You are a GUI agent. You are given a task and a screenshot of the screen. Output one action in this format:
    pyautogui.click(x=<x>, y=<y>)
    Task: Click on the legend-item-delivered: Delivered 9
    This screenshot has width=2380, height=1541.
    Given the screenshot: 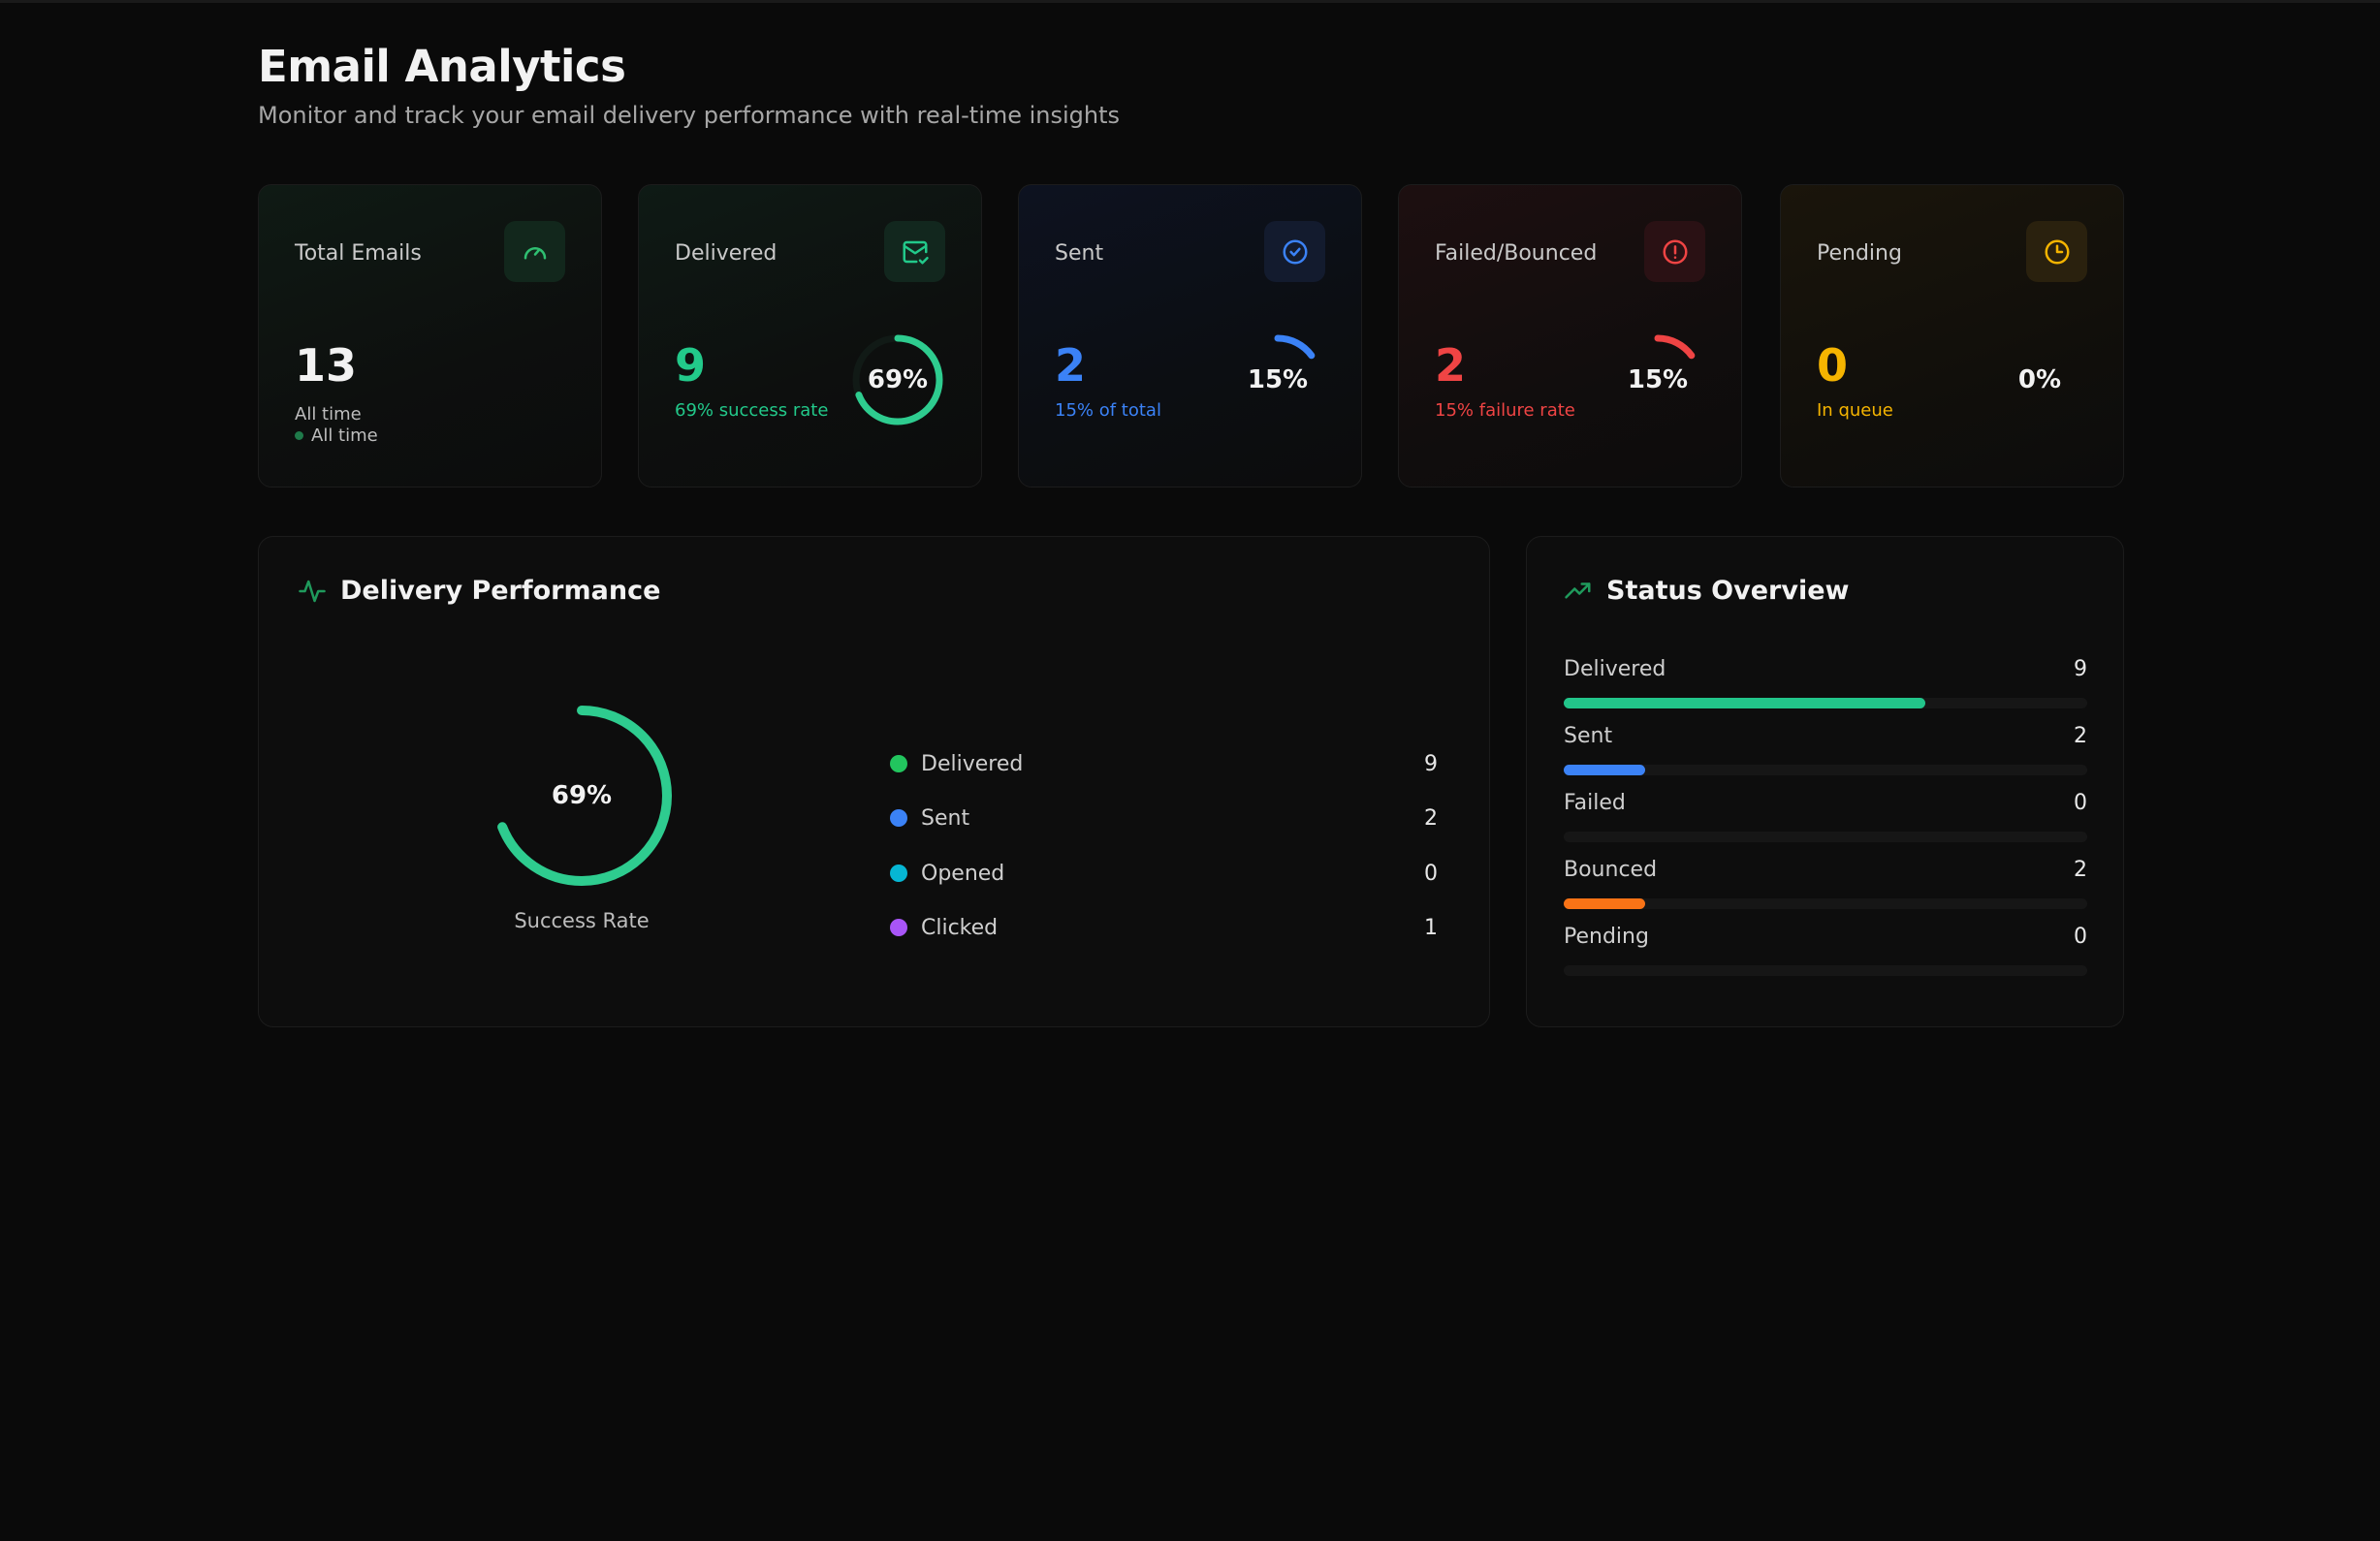 What is the action you would take?
    pyautogui.click(x=1164, y=764)
    